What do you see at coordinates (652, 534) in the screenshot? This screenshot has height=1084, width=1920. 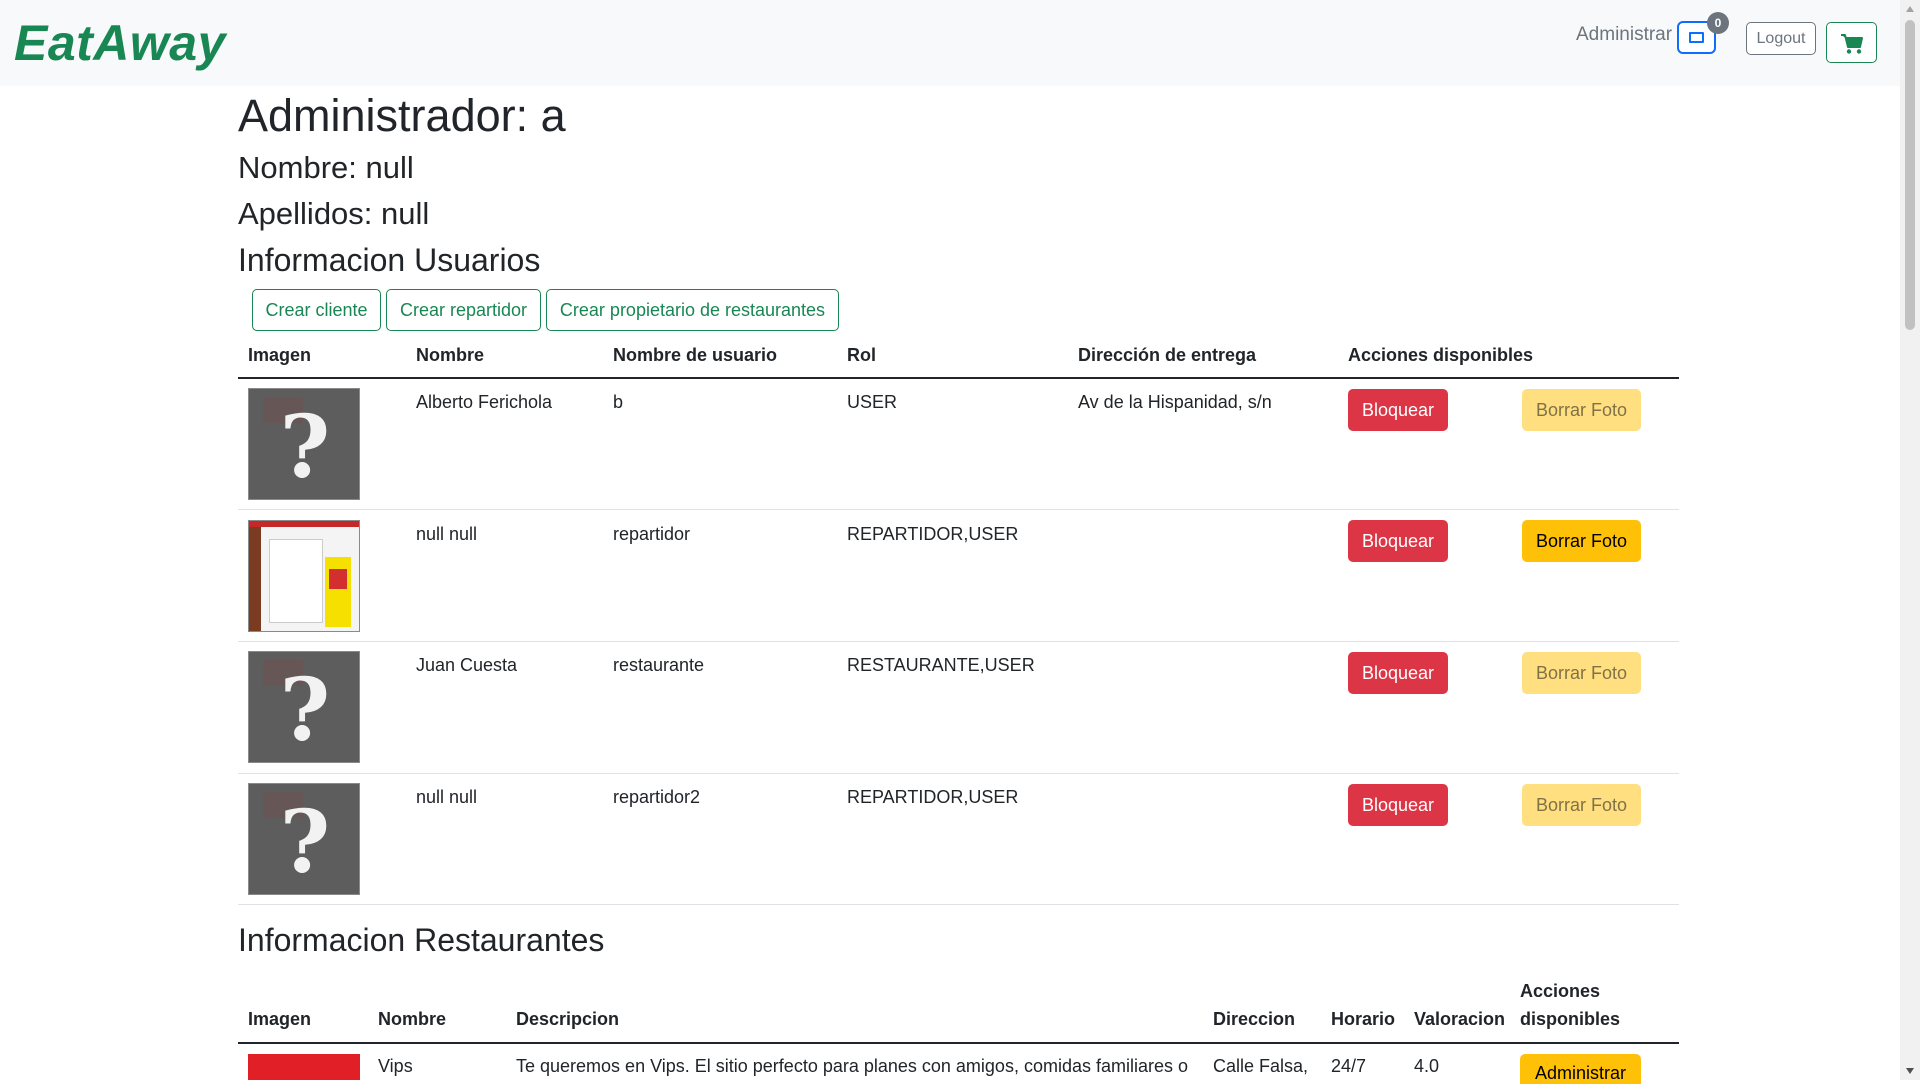 I see `user-username: repartidor` at bounding box center [652, 534].